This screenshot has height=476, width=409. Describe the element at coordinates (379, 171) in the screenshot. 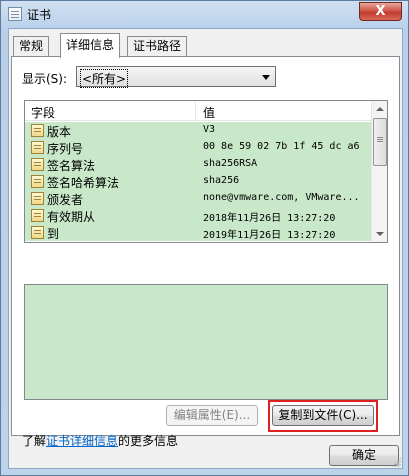

I see `vertical-scrollbar` at that location.